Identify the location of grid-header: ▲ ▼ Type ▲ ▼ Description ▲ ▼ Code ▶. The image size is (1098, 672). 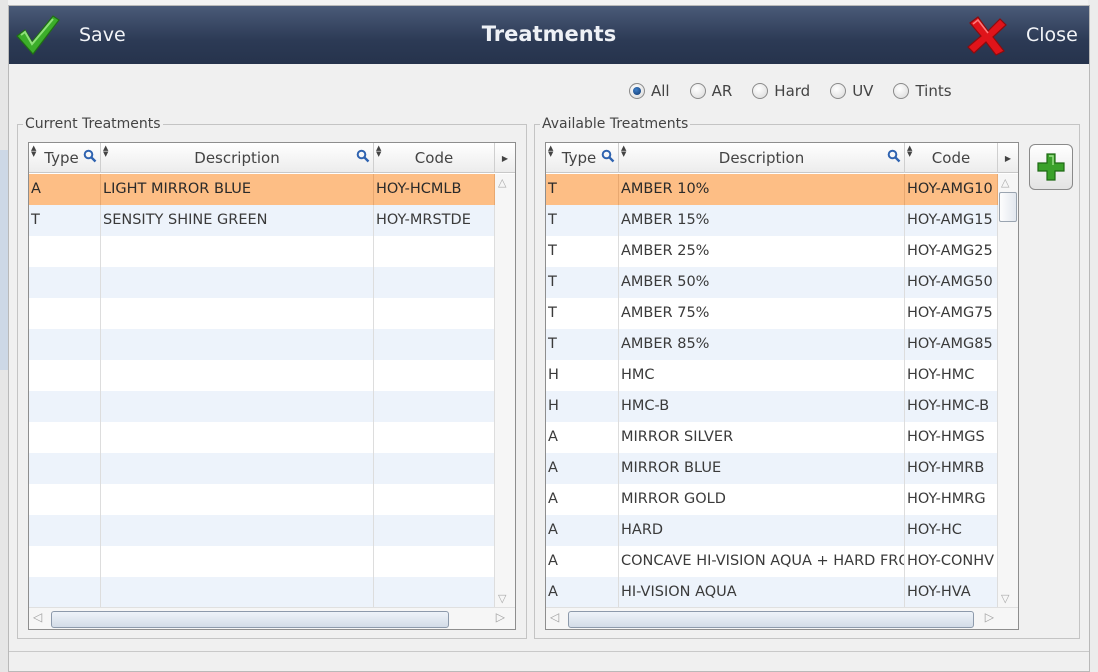
(272, 158).